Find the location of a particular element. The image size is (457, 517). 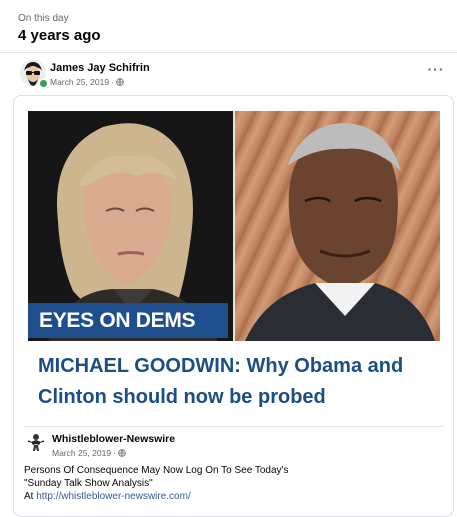

shared-page-name: Whistleblower-Newswire is located at coordinates (113, 439).